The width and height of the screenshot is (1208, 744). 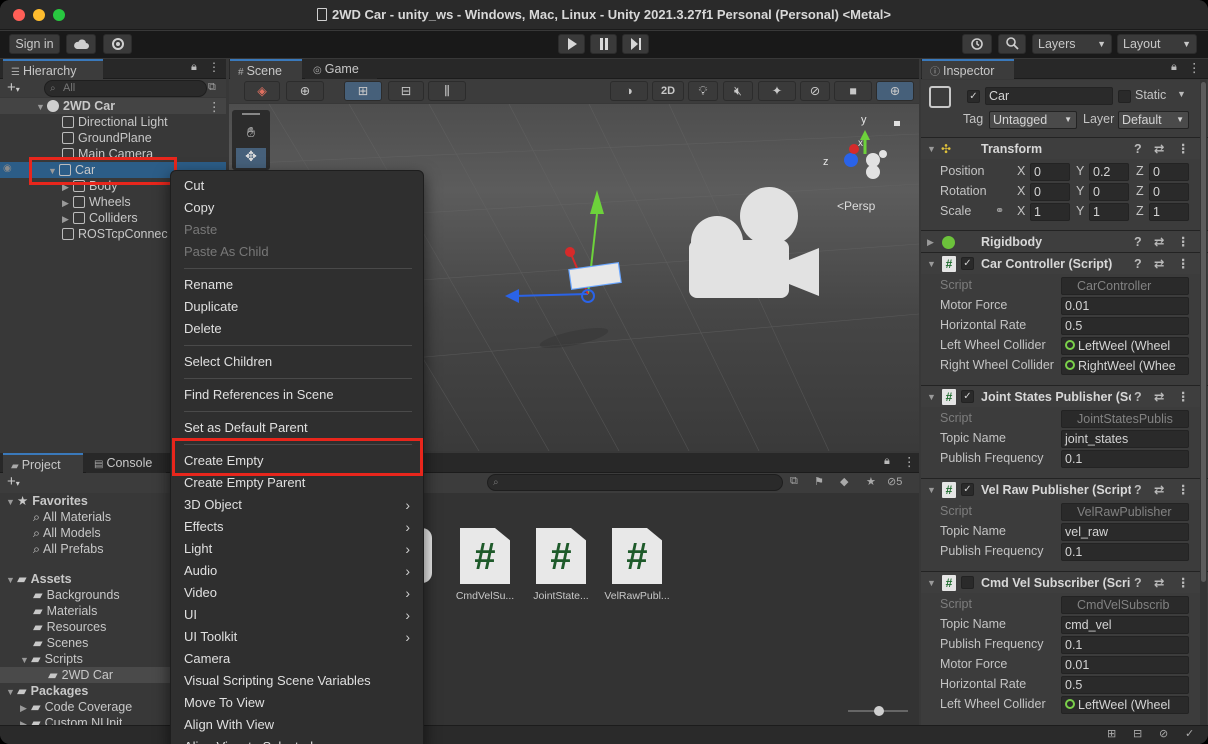 I want to click on asset-velrawpublisher: #, so click(x=637, y=556).